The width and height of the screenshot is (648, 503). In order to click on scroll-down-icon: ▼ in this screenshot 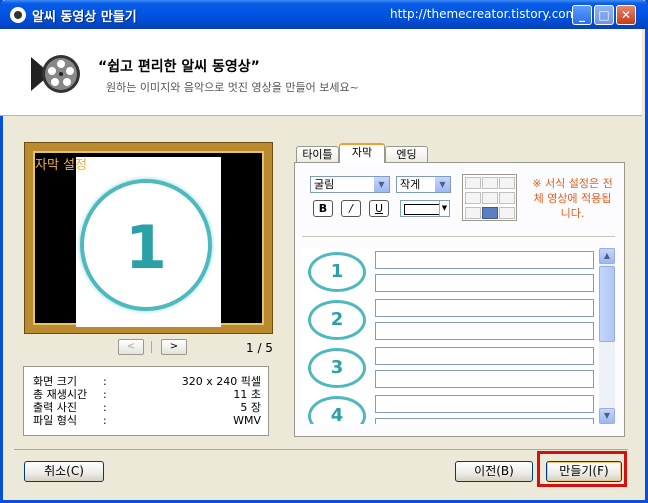, I will do `click(607, 416)`.